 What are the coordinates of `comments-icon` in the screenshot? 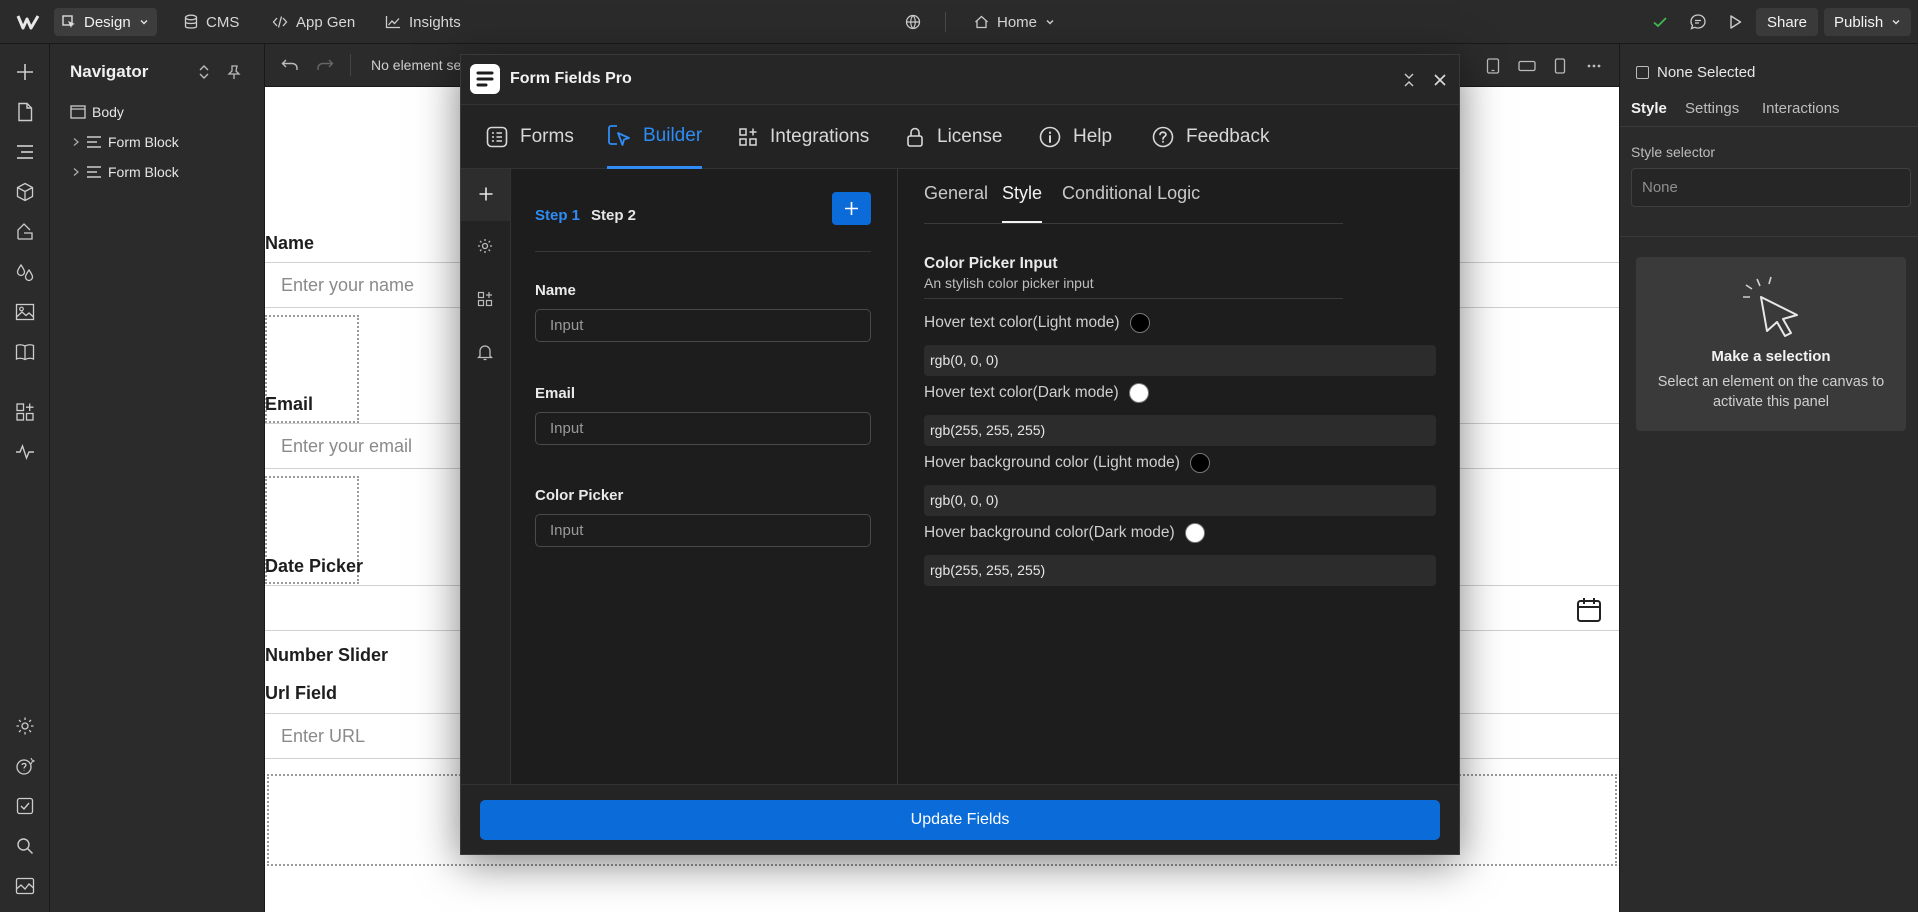 It's located at (1698, 22).